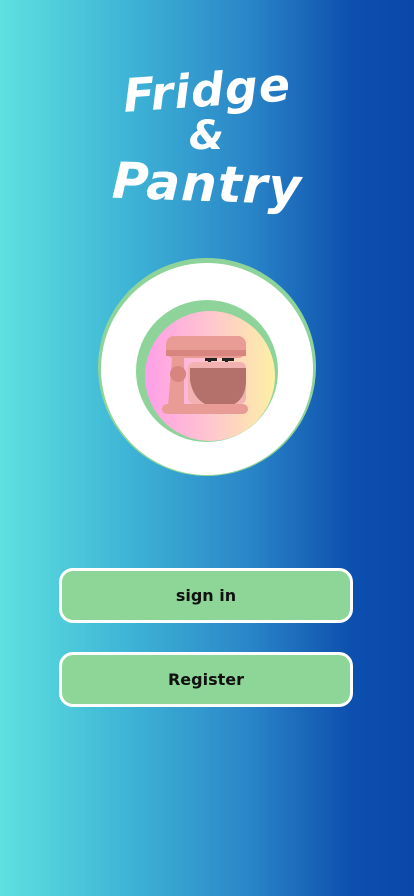  Describe the element at coordinates (205, 375) in the screenshot. I see `stand-mixer-icon` at that location.